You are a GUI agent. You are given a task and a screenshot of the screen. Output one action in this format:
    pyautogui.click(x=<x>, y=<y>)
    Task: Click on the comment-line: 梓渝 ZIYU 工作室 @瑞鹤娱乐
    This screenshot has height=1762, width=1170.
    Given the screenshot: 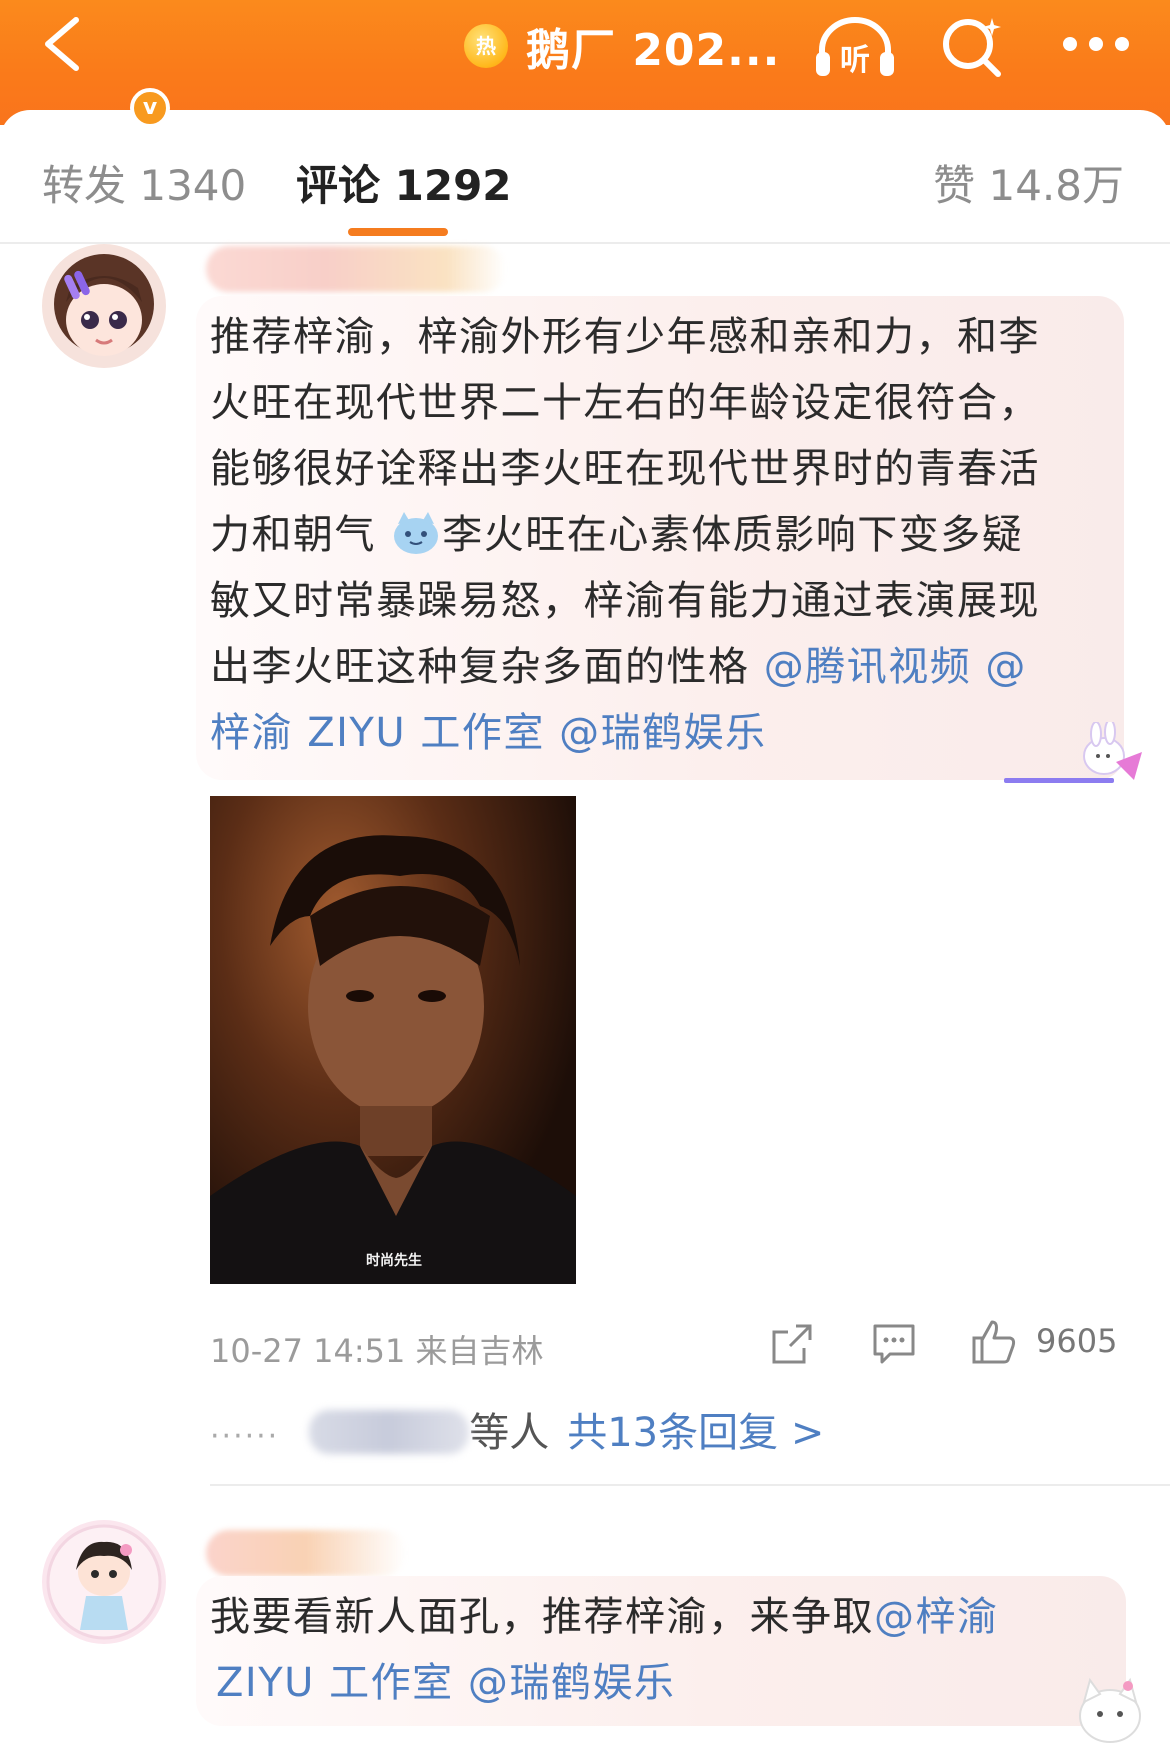 What is the action you would take?
    pyautogui.click(x=660, y=733)
    